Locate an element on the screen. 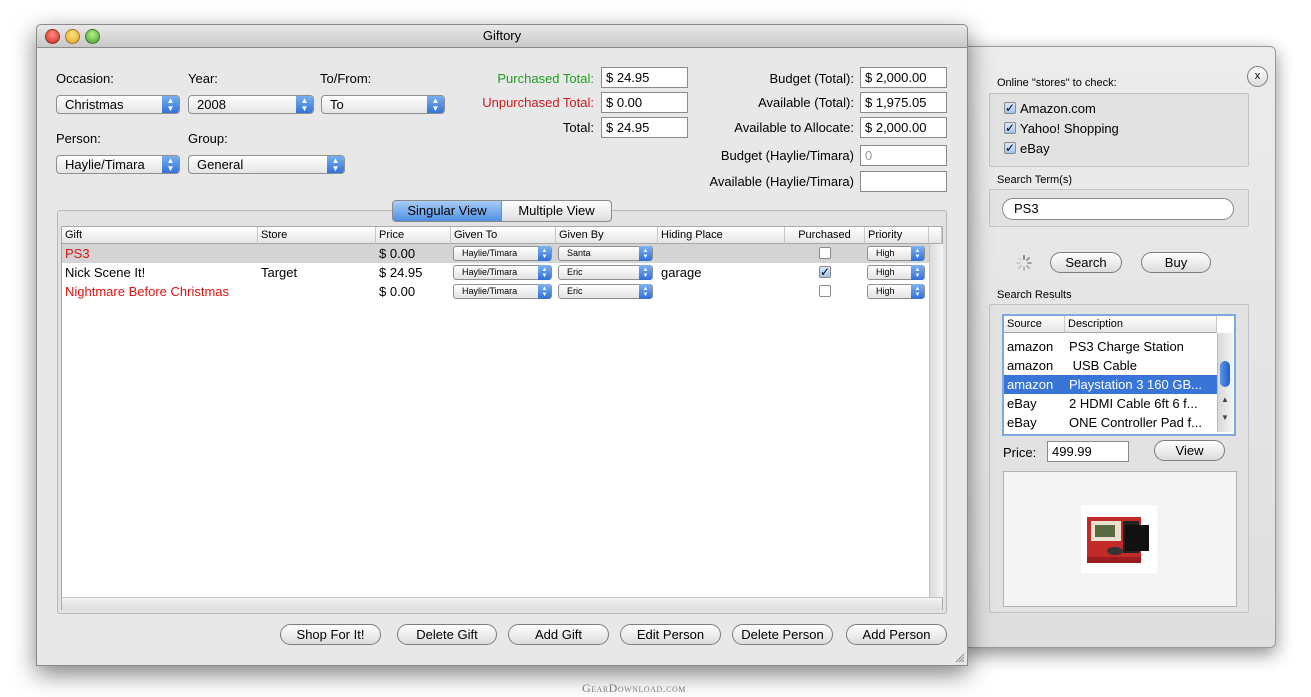 This screenshot has height=697, width=1311. col-given-to: Given To is located at coordinates (503, 235).